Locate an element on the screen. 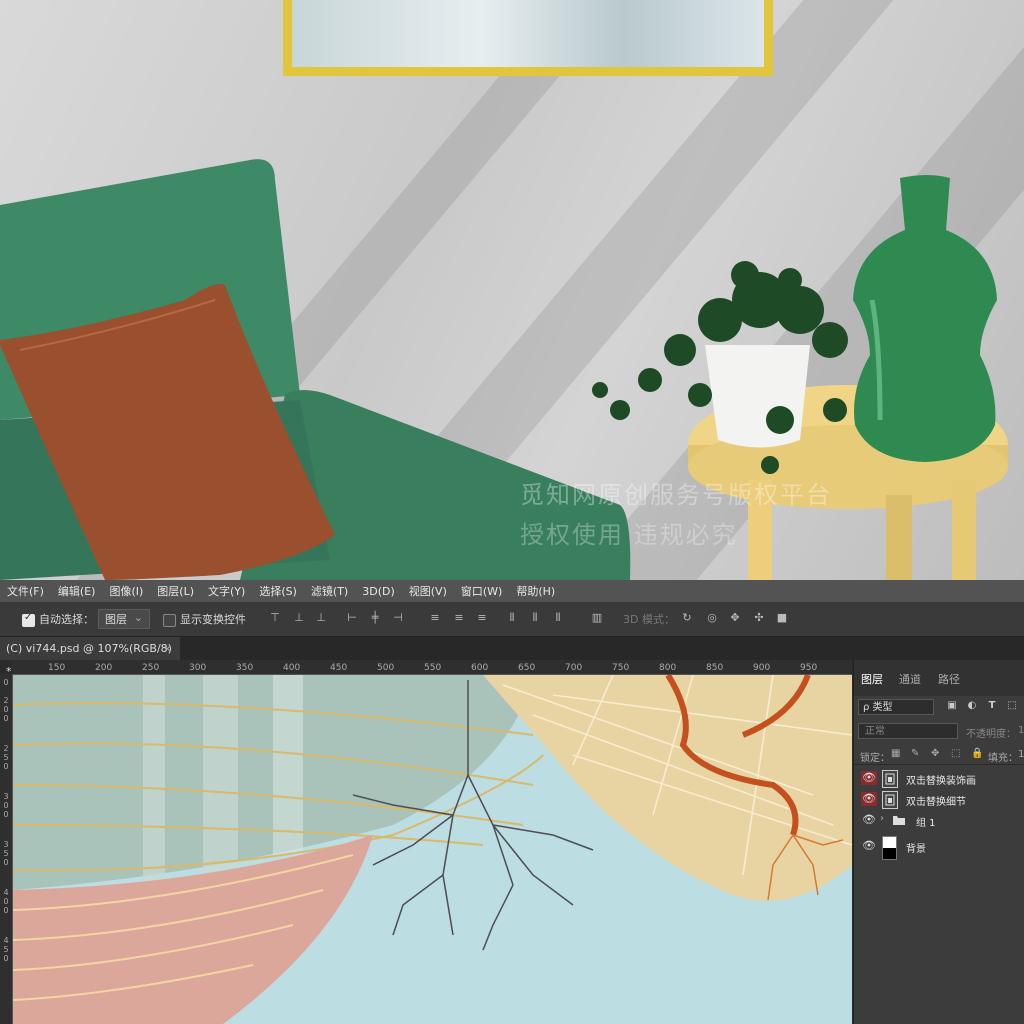  ruler-tick: 800 is located at coordinates (668, 668).